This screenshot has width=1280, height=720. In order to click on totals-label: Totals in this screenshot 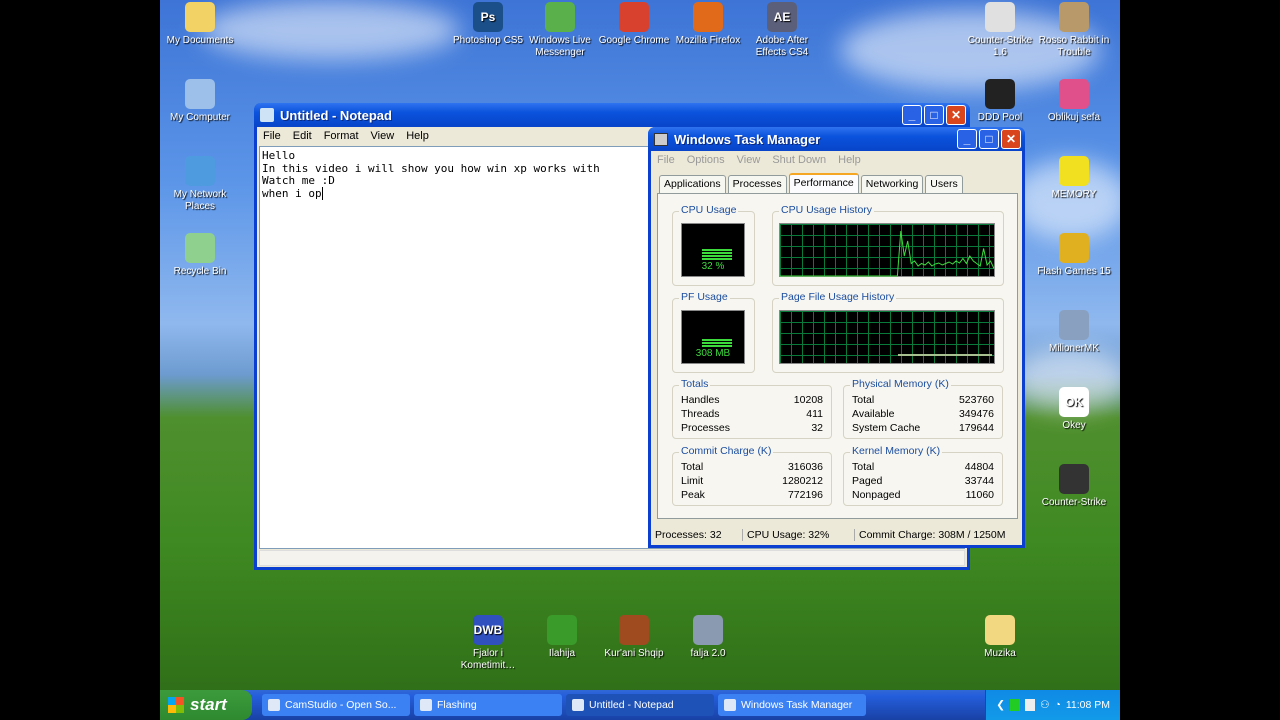, I will do `click(695, 384)`.